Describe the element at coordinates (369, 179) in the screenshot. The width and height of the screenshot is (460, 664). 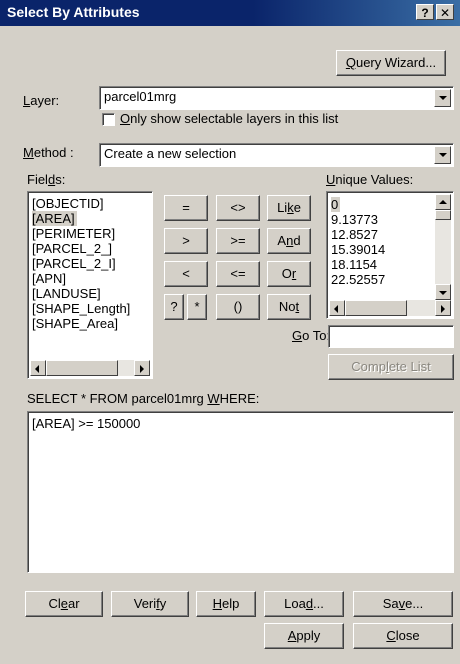
I see `unique-values-label: Unique Values:` at that location.